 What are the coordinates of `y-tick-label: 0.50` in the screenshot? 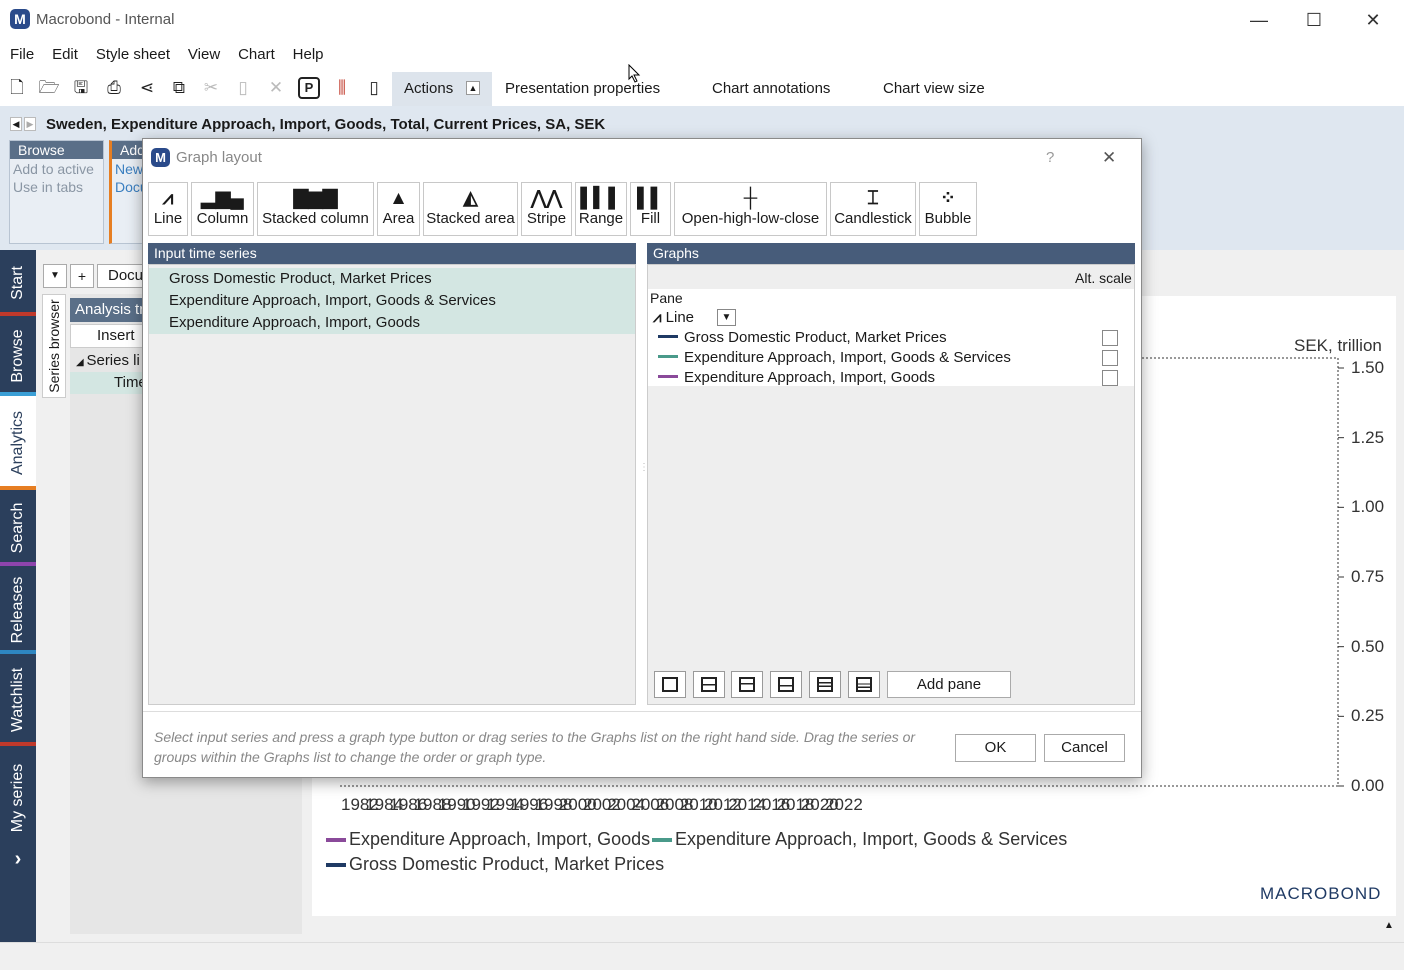 It's located at (1368, 646).